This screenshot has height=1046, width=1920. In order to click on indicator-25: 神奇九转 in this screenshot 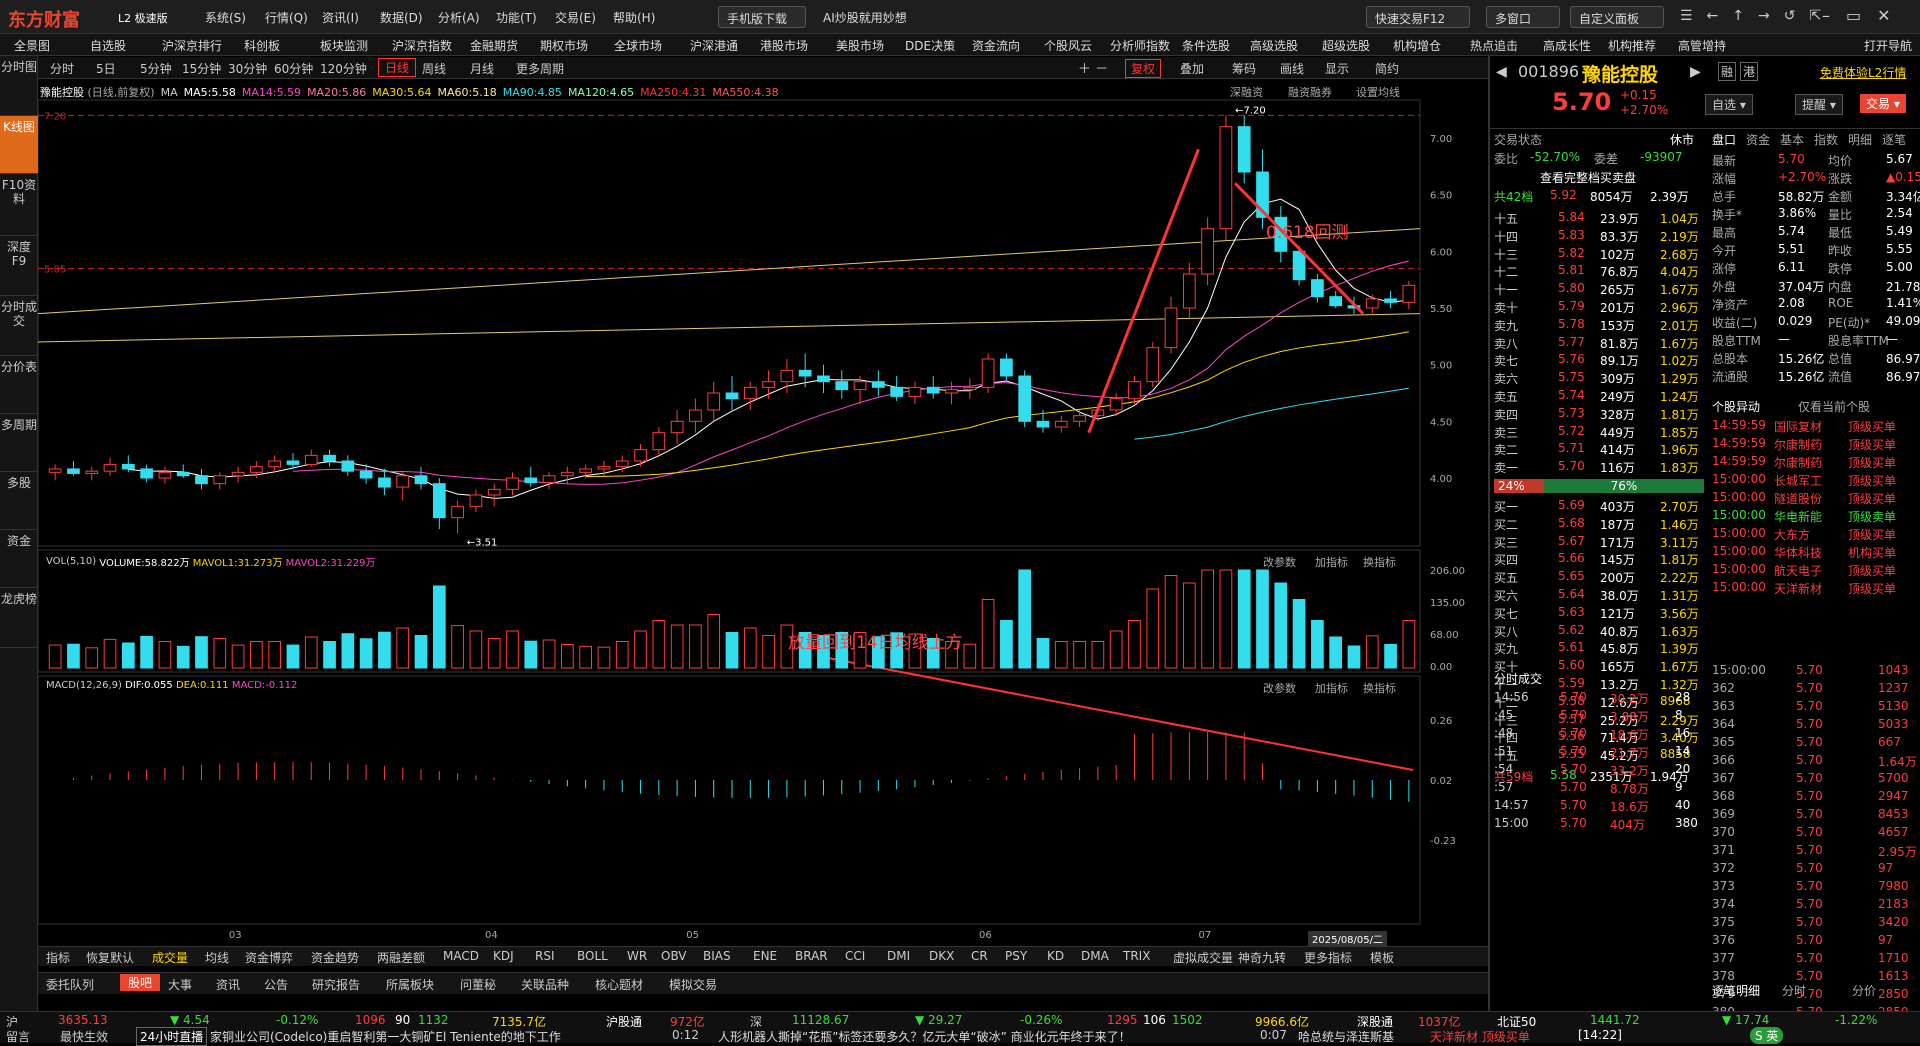, I will do `click(1262, 957)`.